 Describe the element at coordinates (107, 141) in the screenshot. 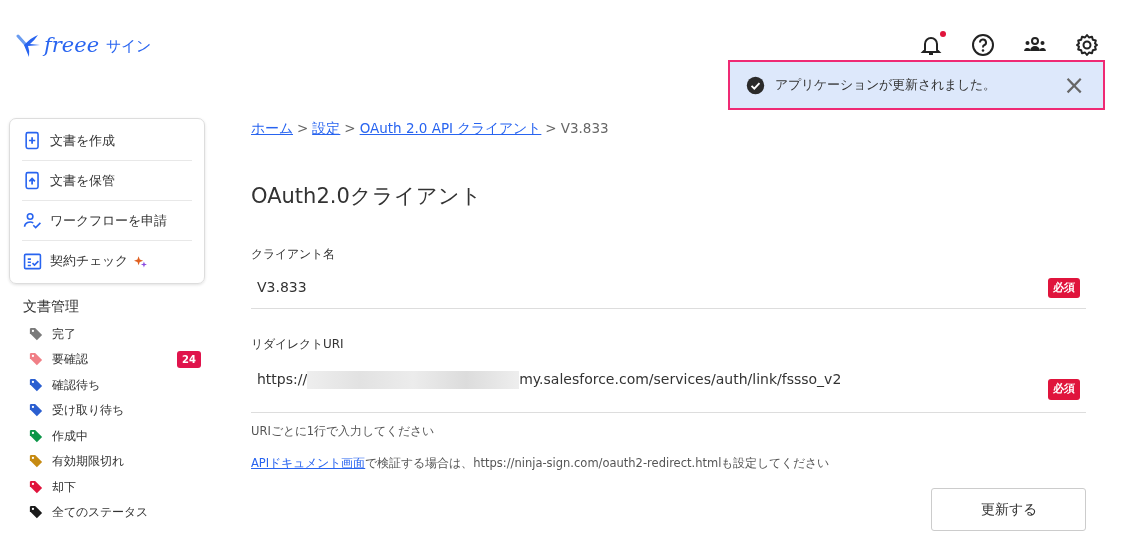

I see `sidebar-action: 文書を作成` at that location.